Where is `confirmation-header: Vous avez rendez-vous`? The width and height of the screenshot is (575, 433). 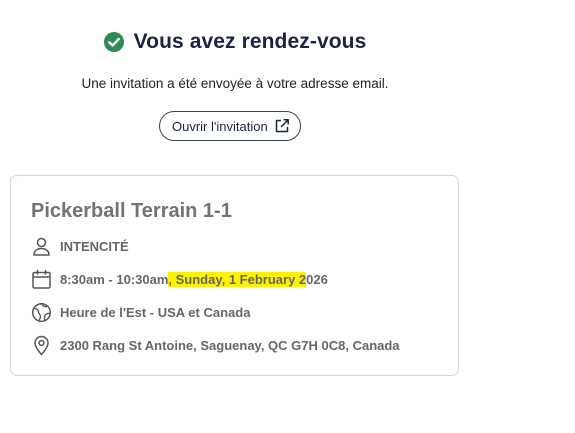 confirmation-header: Vous avez rendez-vous is located at coordinates (235, 42).